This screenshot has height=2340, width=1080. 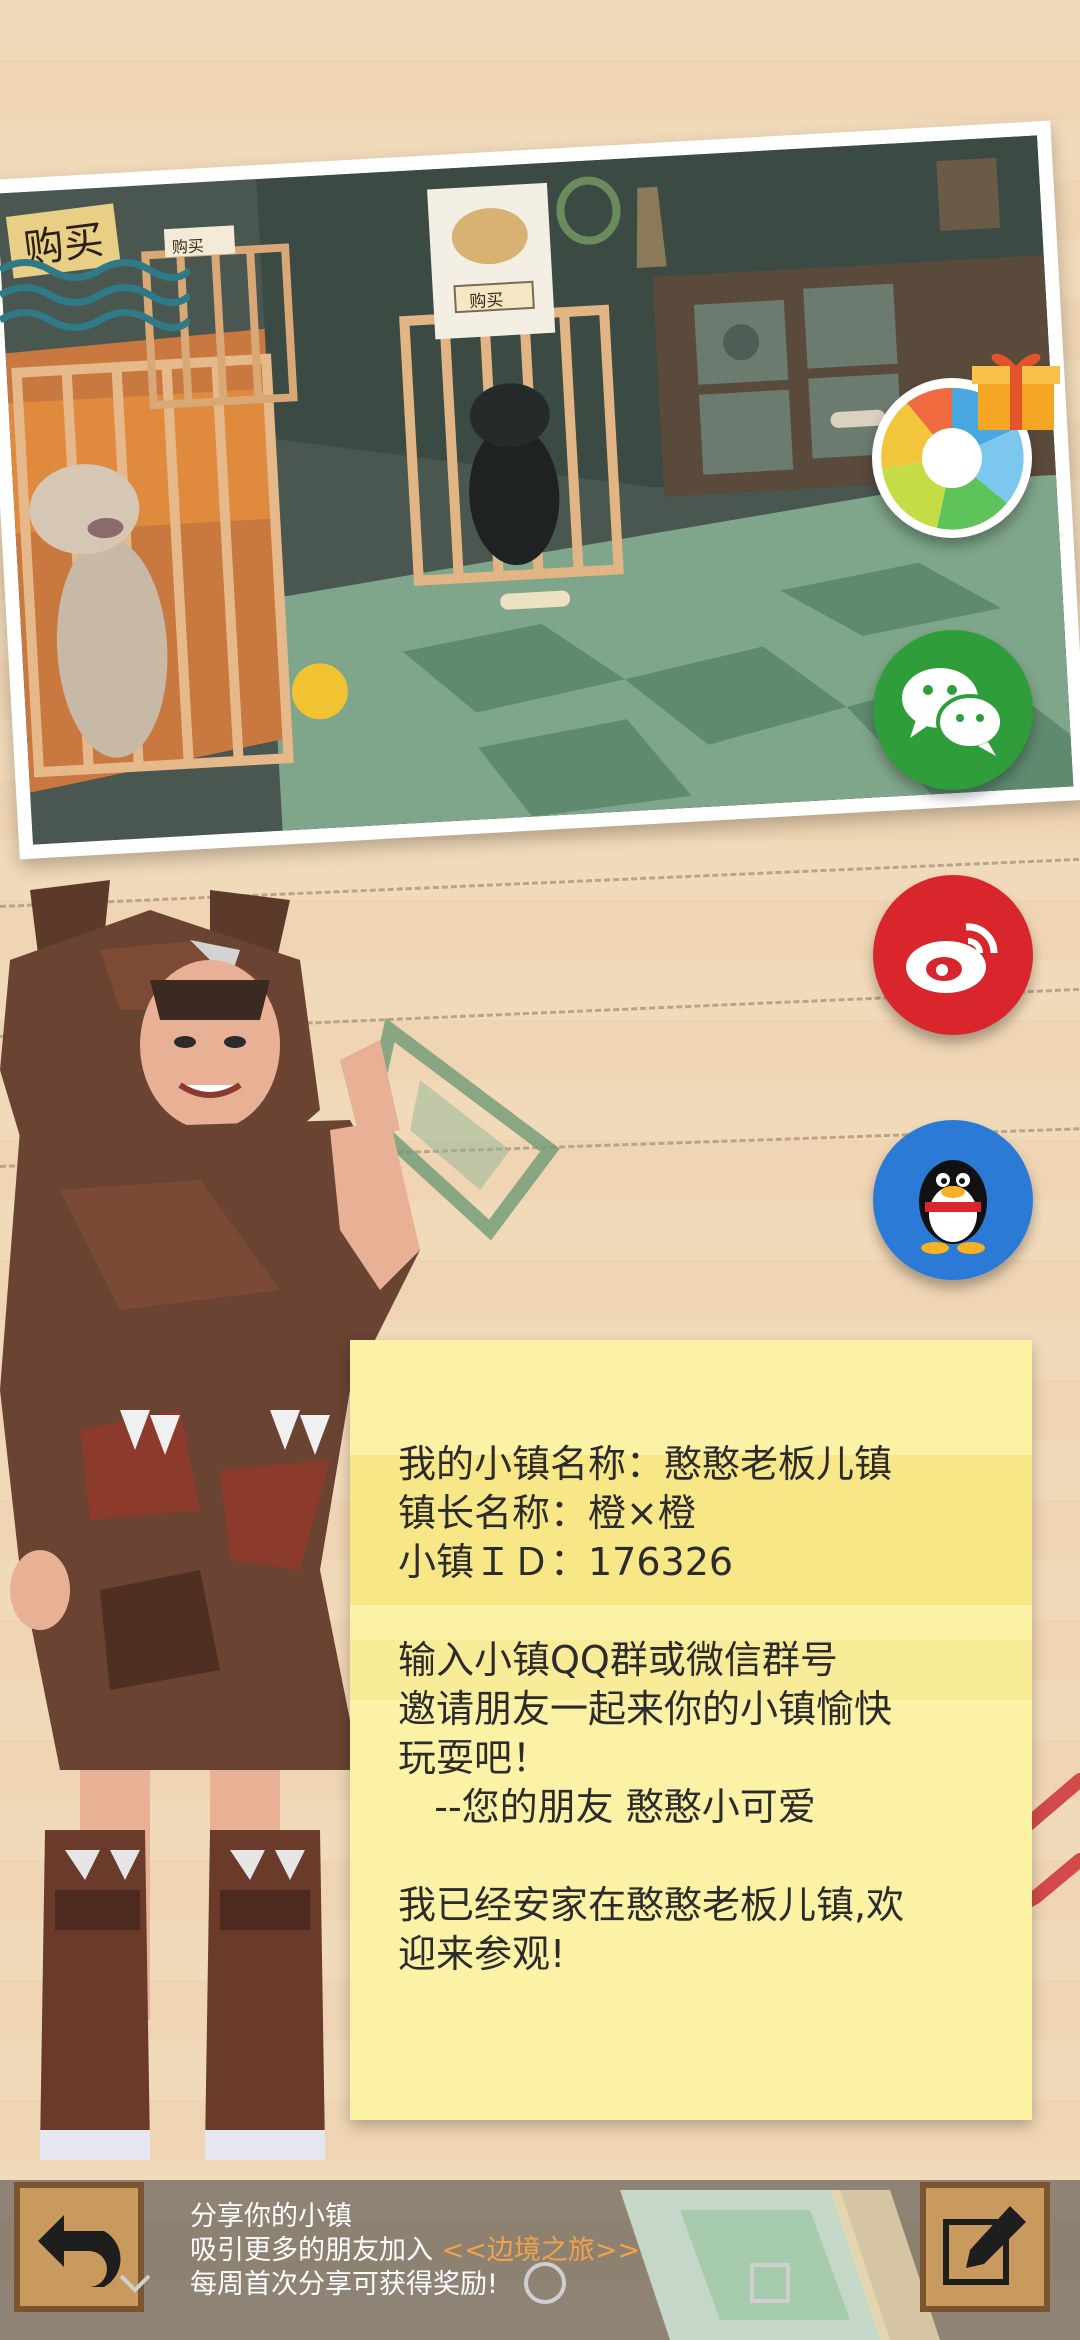 What do you see at coordinates (607, 1807) in the screenshot?
I see `signature-line: --您的朋友 憨憨小可爱` at bounding box center [607, 1807].